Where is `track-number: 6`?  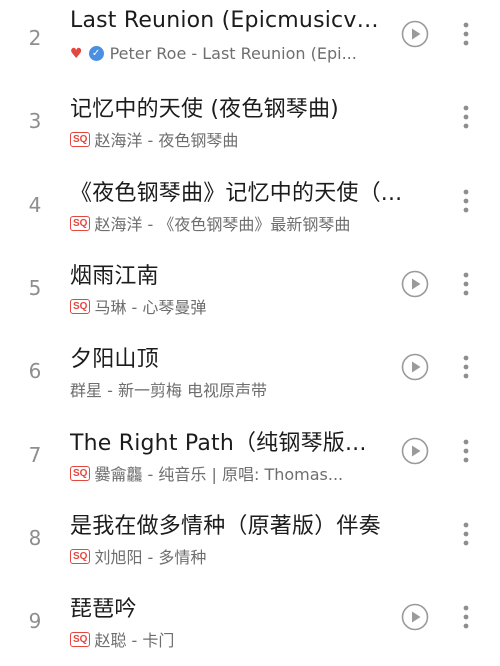
track-number: 6 is located at coordinates (35, 371).